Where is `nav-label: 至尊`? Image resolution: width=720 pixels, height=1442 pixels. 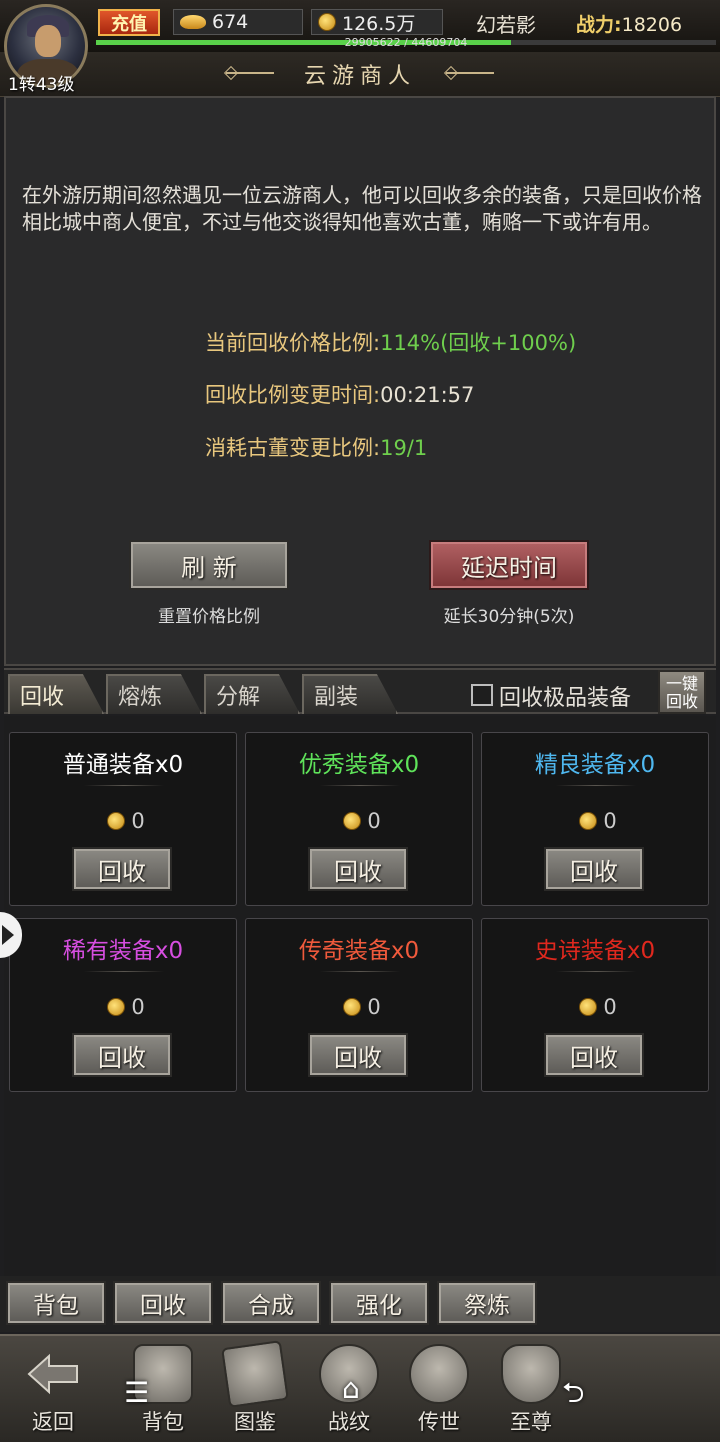
nav-label: 至尊 is located at coordinates (531, 1422).